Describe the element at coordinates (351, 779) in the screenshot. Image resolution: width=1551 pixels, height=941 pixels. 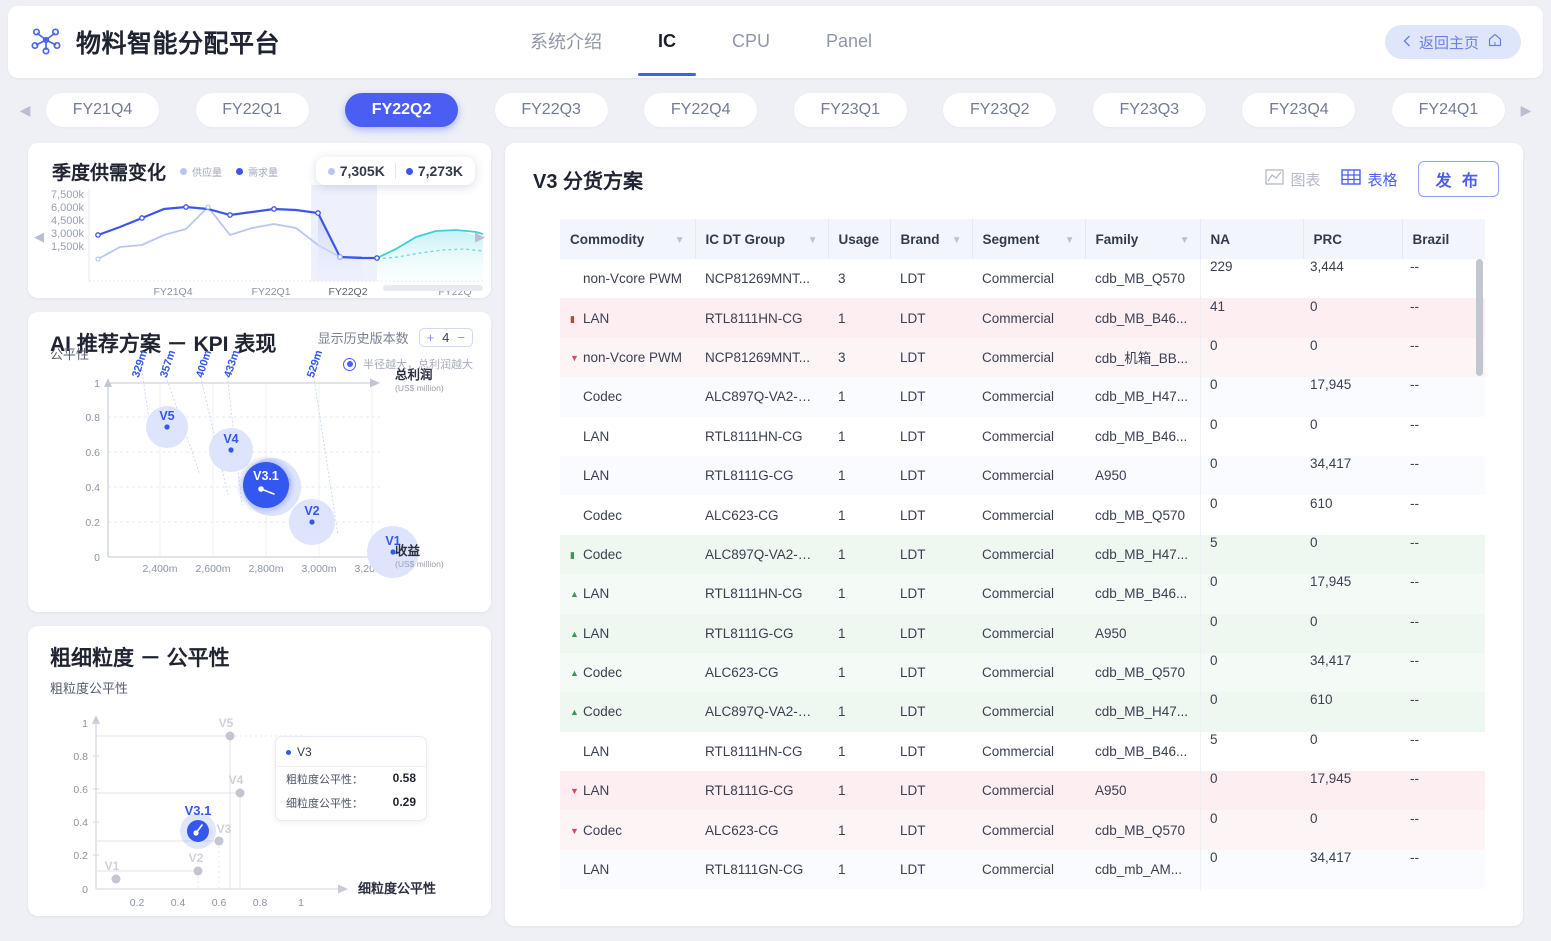
I see `granularity-tooltip-row-coarse: 粗粒度公平性： 0.58` at that location.